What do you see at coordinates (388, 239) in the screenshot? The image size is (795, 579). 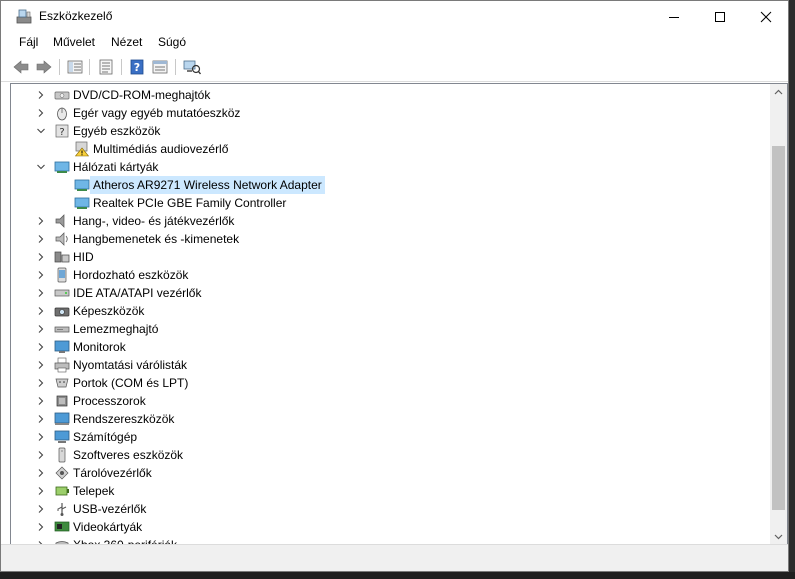 I see `tree-category-row: Hangbemenetek és -kimenetek` at bounding box center [388, 239].